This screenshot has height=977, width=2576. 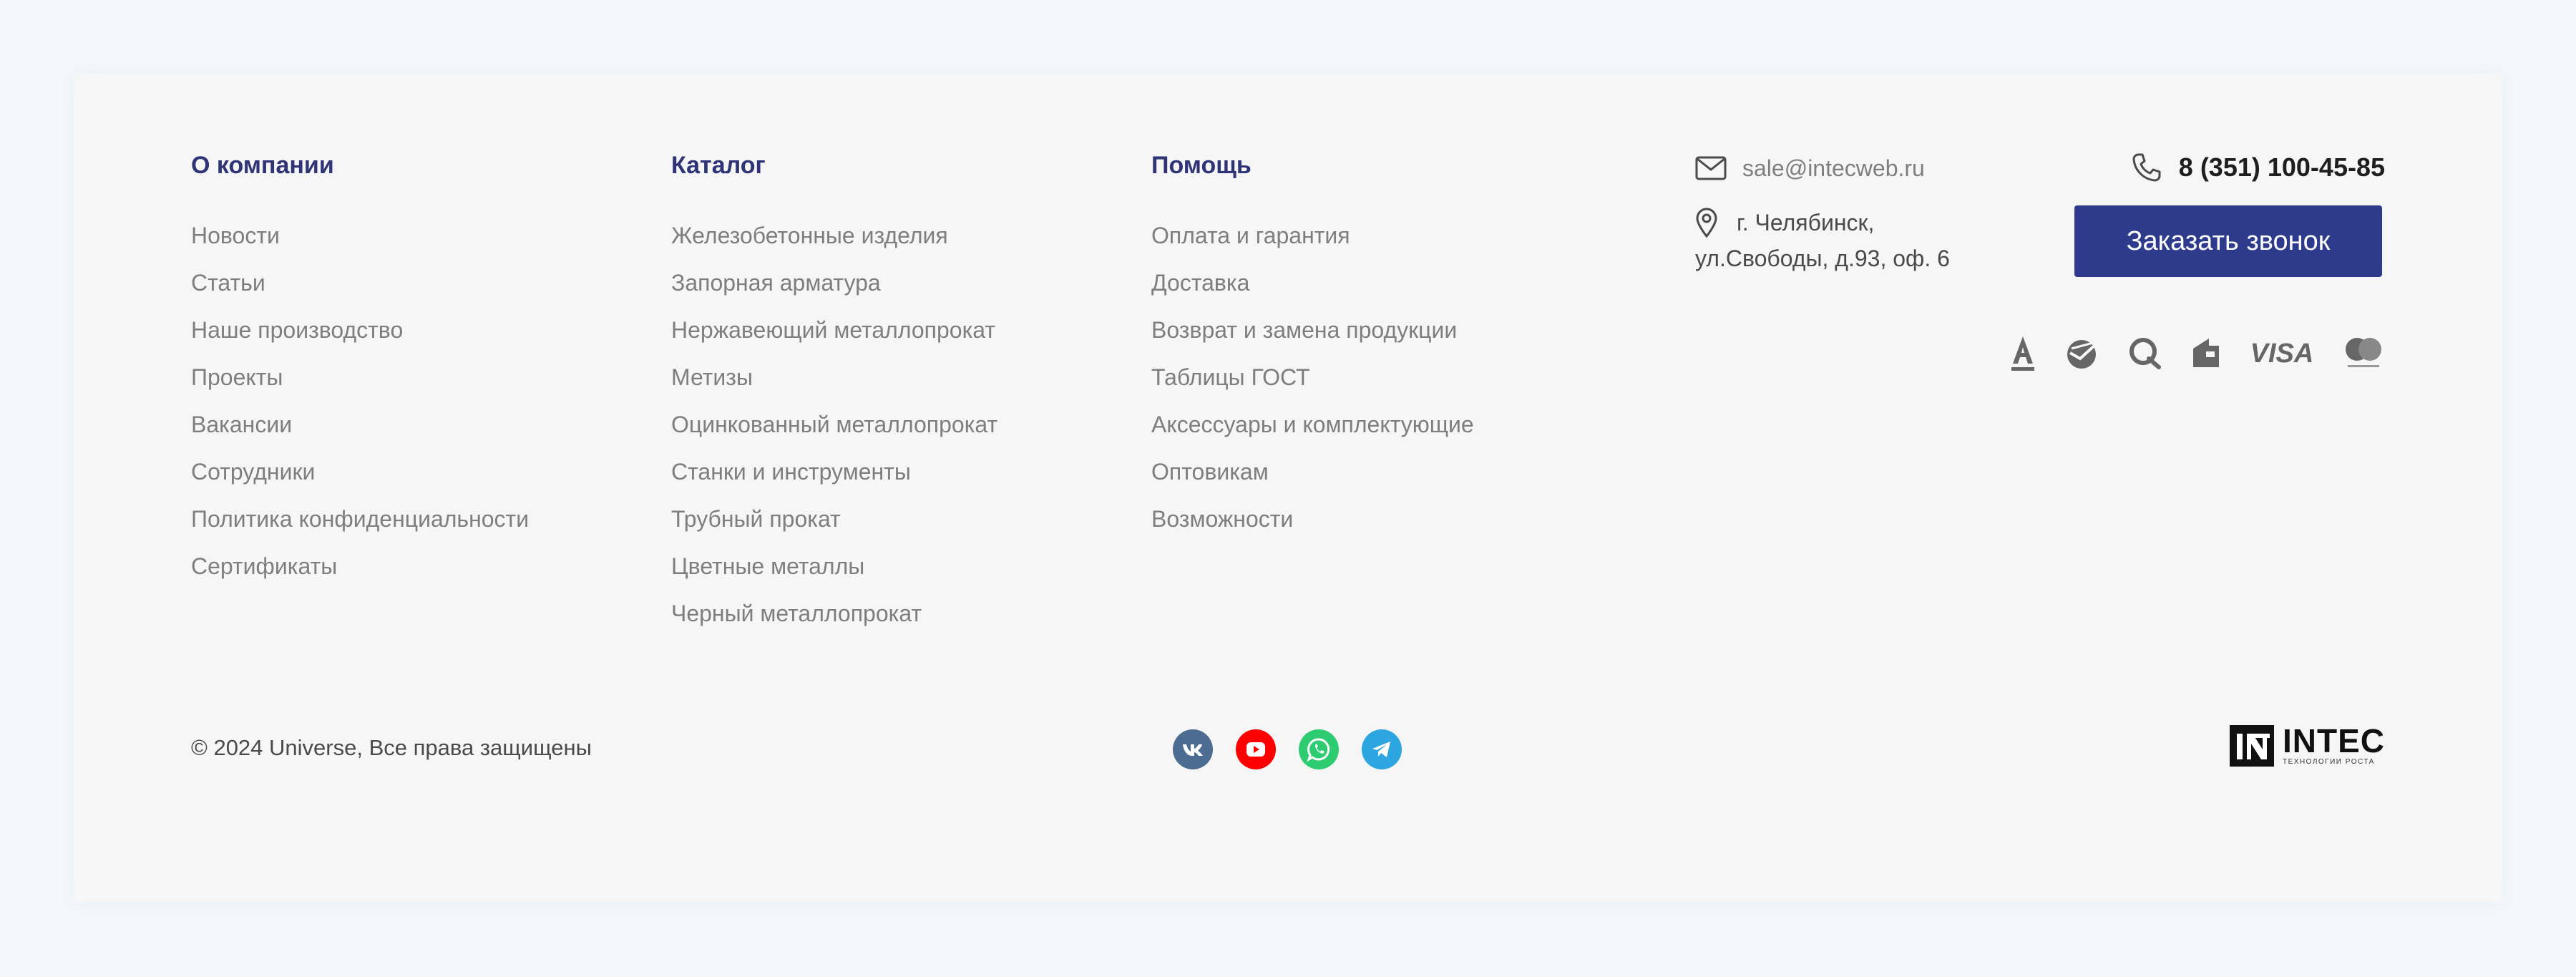 What do you see at coordinates (360, 243) in the screenshot?
I see `footer-link: Новости` at bounding box center [360, 243].